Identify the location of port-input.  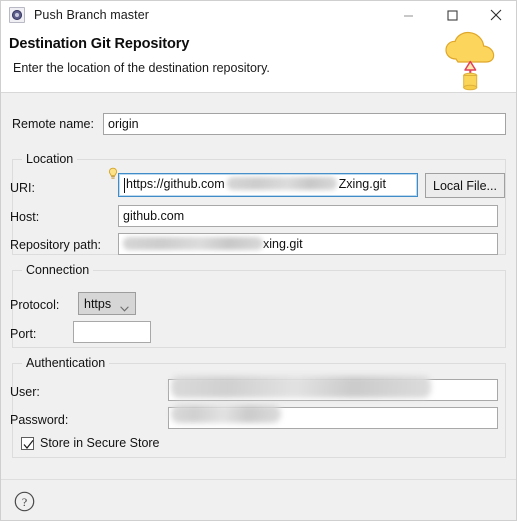
(112, 332).